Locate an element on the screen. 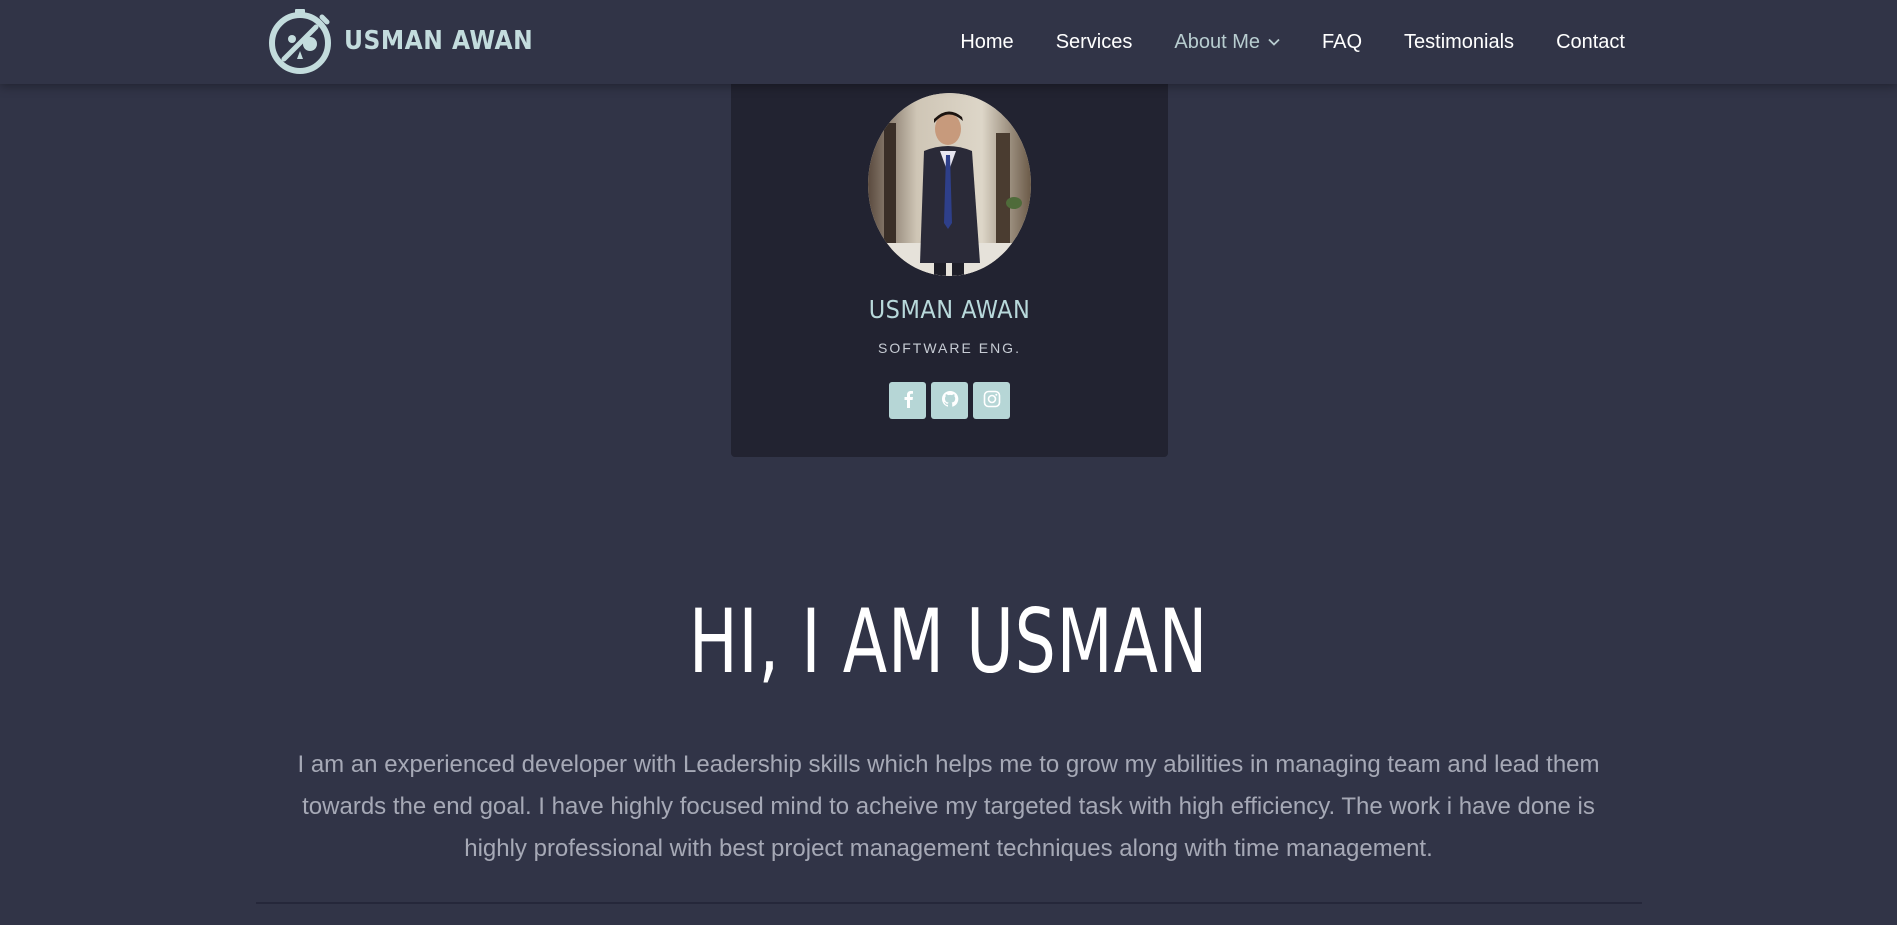 Image resolution: width=1897 pixels, height=925 pixels. github-icon is located at coordinates (950, 401).